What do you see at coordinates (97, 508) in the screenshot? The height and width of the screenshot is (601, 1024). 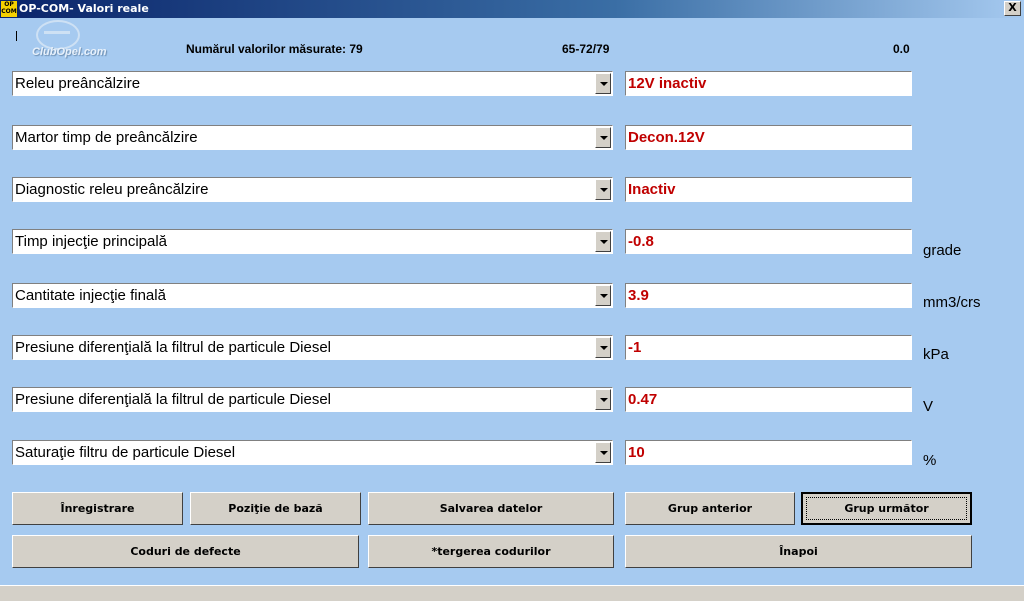 I see `record-button: Înregistrare` at bounding box center [97, 508].